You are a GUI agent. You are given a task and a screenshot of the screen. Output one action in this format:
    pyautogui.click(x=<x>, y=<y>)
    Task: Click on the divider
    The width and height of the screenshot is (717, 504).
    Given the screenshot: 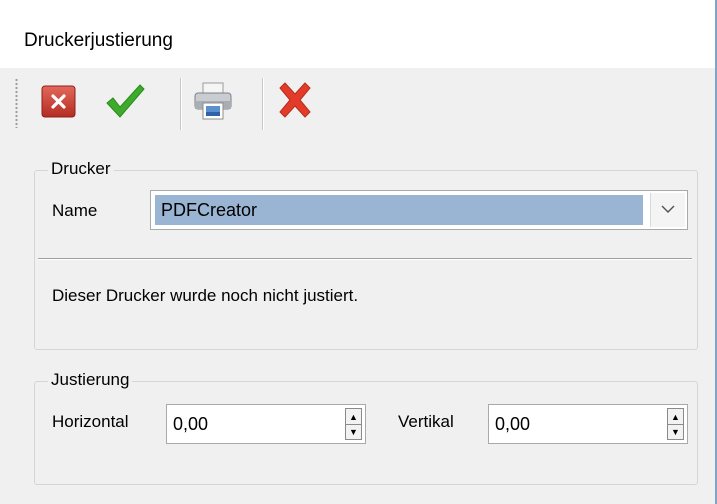 What is the action you would take?
    pyautogui.click(x=365, y=258)
    